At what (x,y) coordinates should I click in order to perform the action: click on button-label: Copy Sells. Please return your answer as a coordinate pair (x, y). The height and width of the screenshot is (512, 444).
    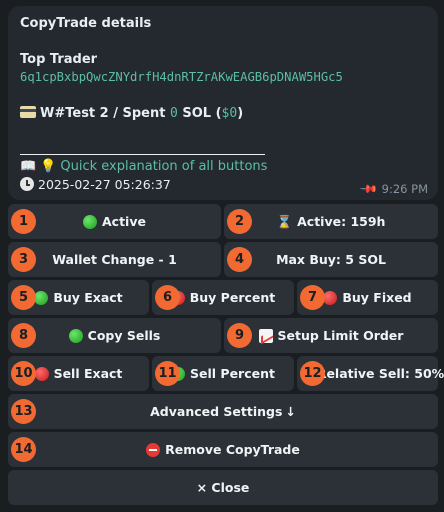
    Looking at the image, I should click on (124, 335).